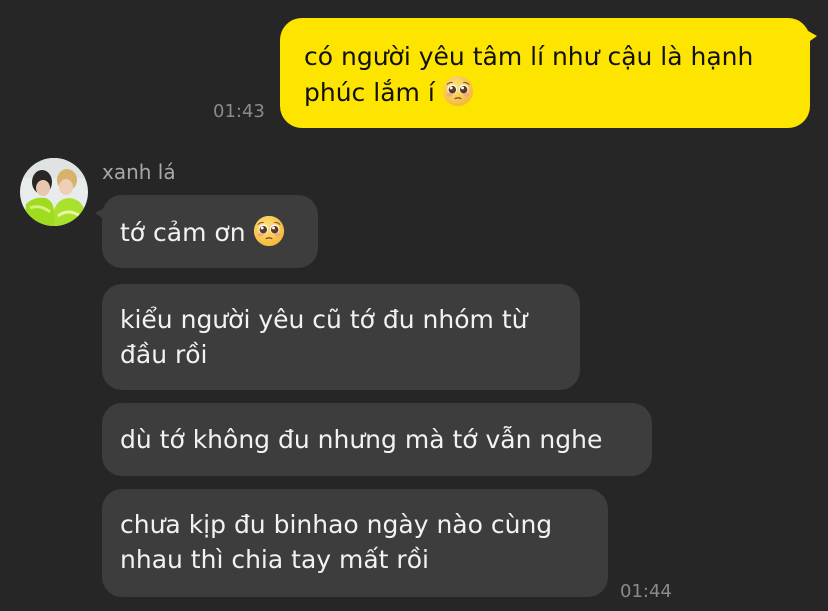  What do you see at coordinates (361, 439) in the screenshot?
I see `message-line: dù tớ không đu nhưng mà tớ vẫn nghe` at bounding box center [361, 439].